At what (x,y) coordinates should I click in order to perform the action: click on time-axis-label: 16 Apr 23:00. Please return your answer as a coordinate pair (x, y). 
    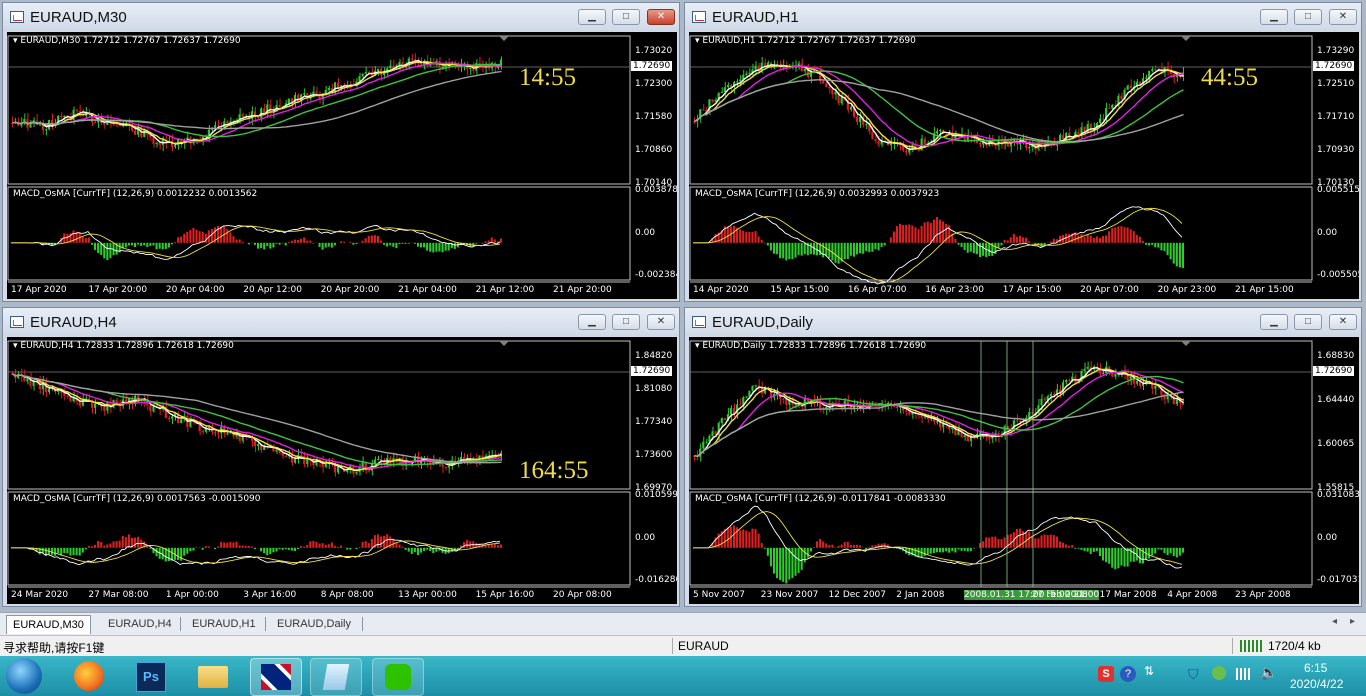
    Looking at the image, I should click on (954, 290).